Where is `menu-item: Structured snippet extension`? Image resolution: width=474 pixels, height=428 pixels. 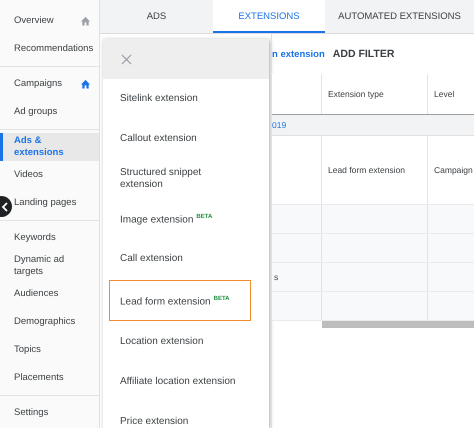
menu-item: Structured snippet extension is located at coordinates (180, 179).